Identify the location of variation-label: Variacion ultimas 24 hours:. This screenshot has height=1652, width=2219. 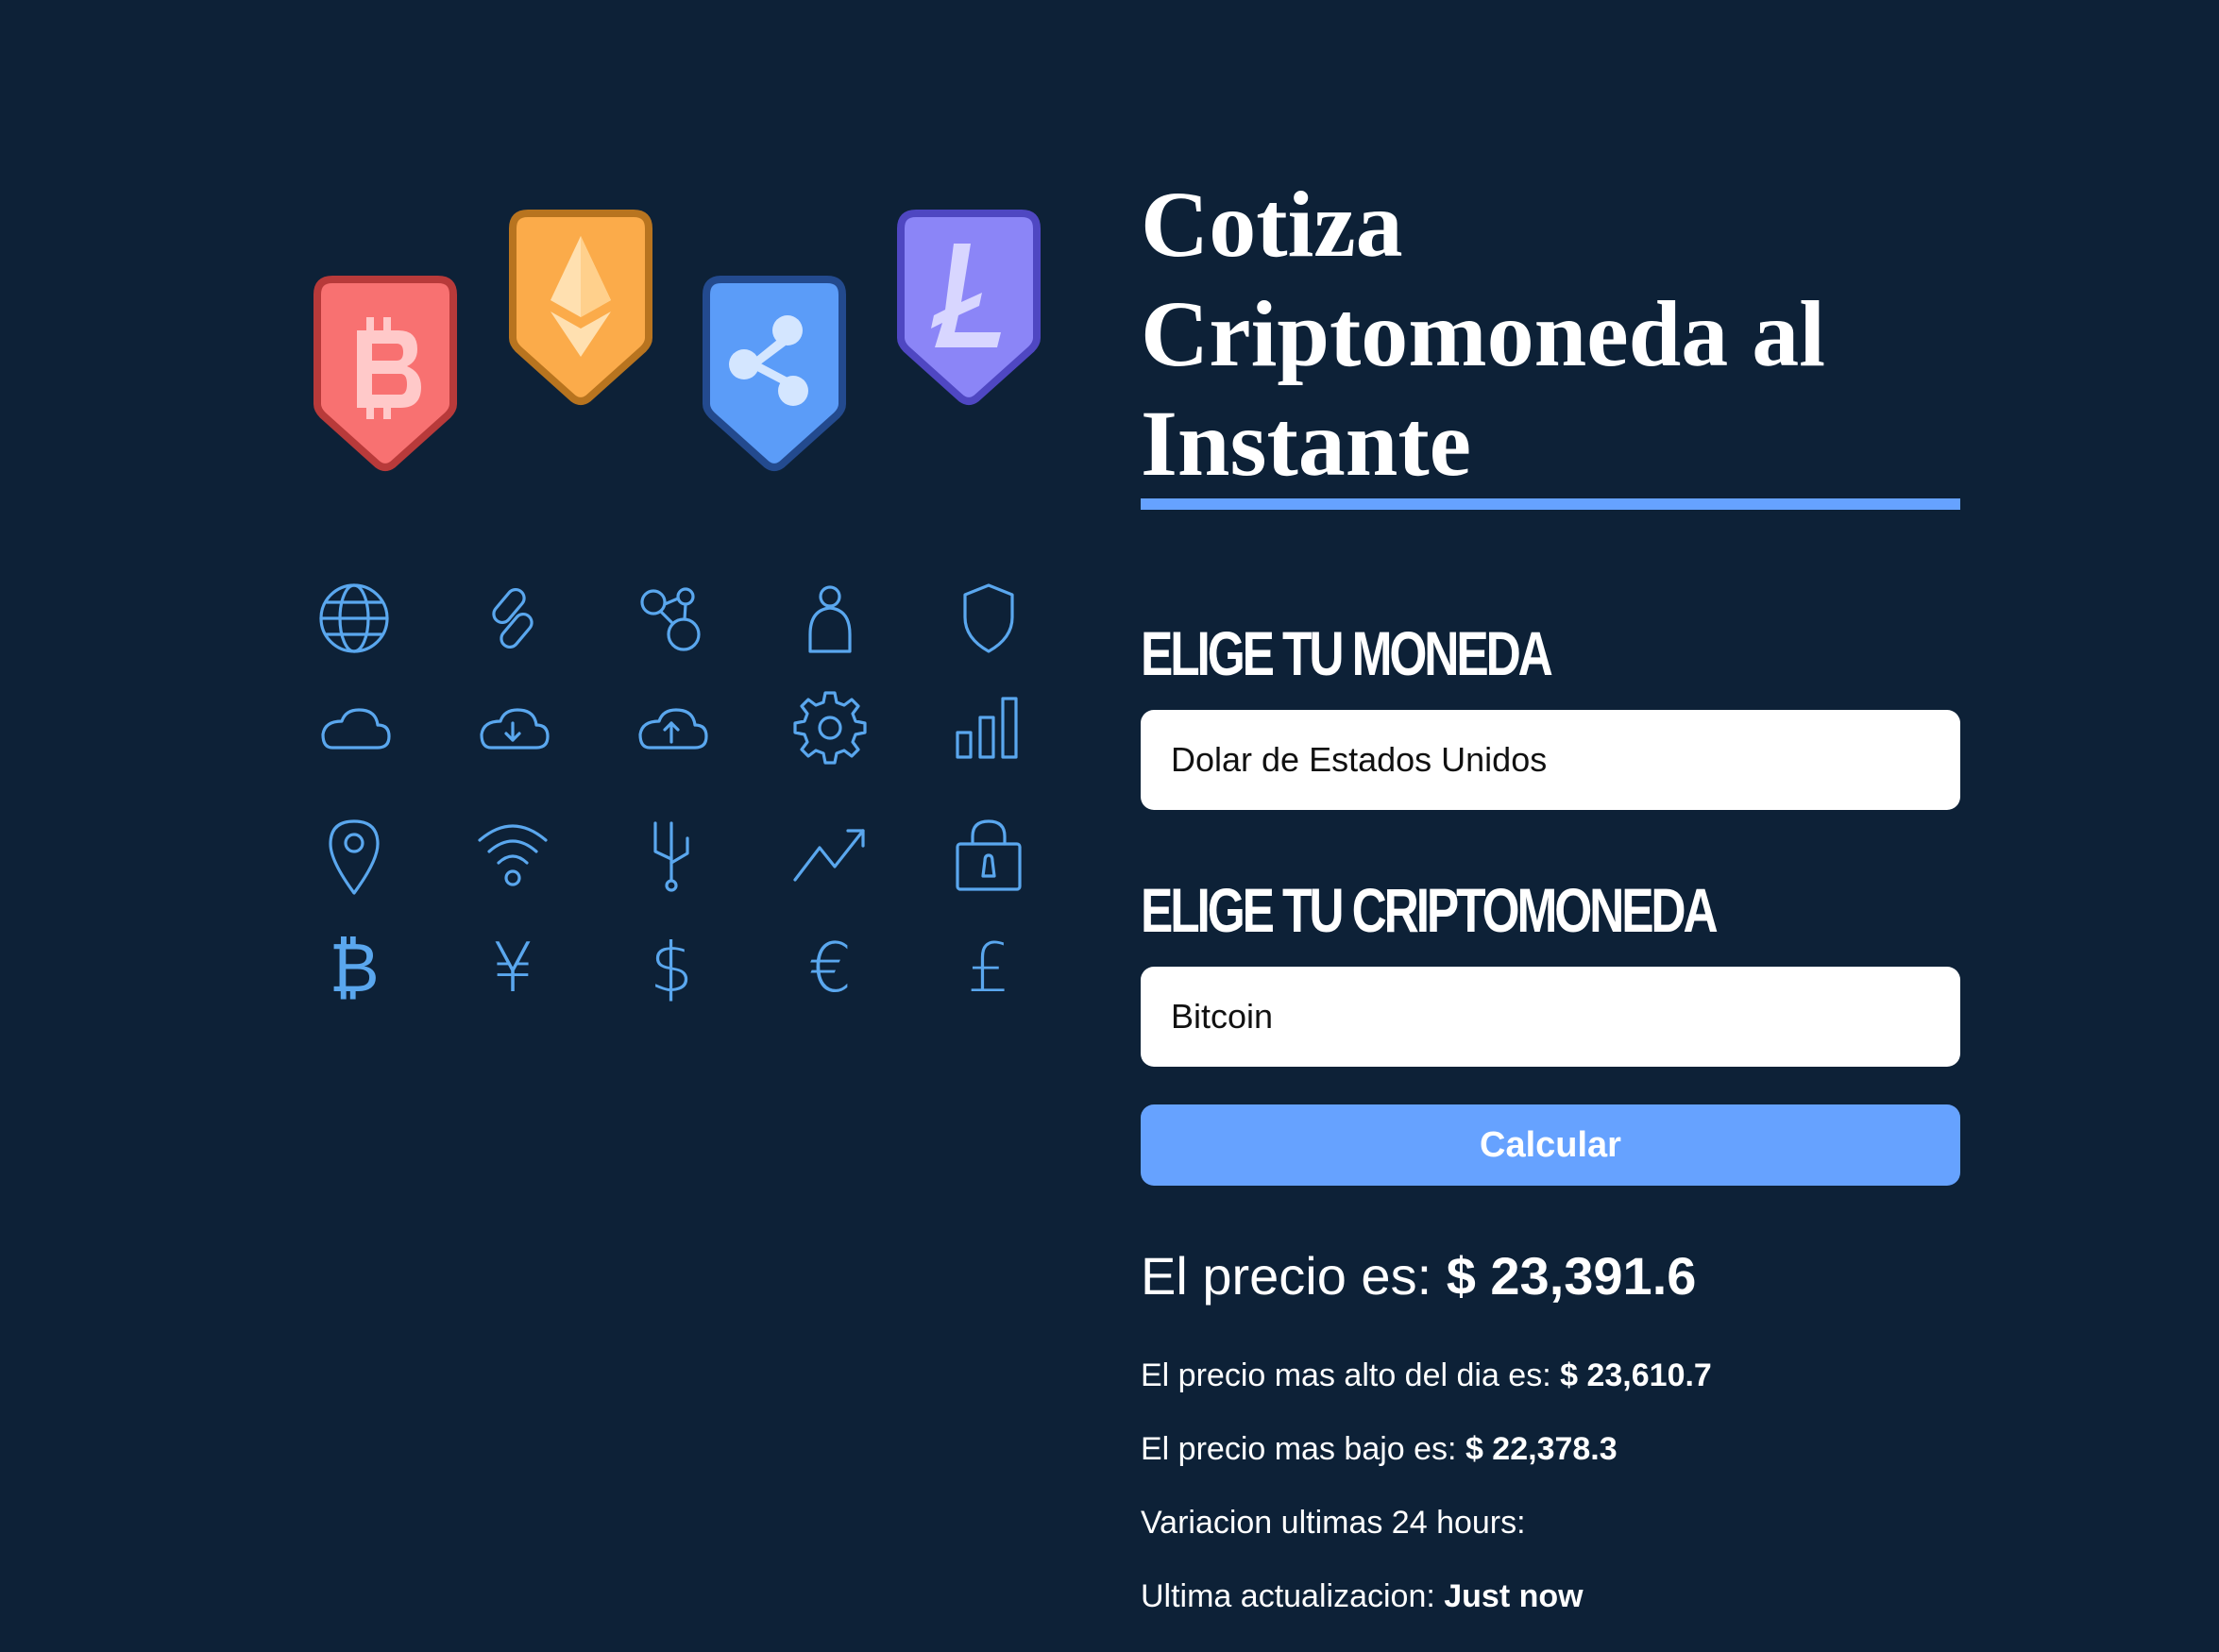
(1333, 1523).